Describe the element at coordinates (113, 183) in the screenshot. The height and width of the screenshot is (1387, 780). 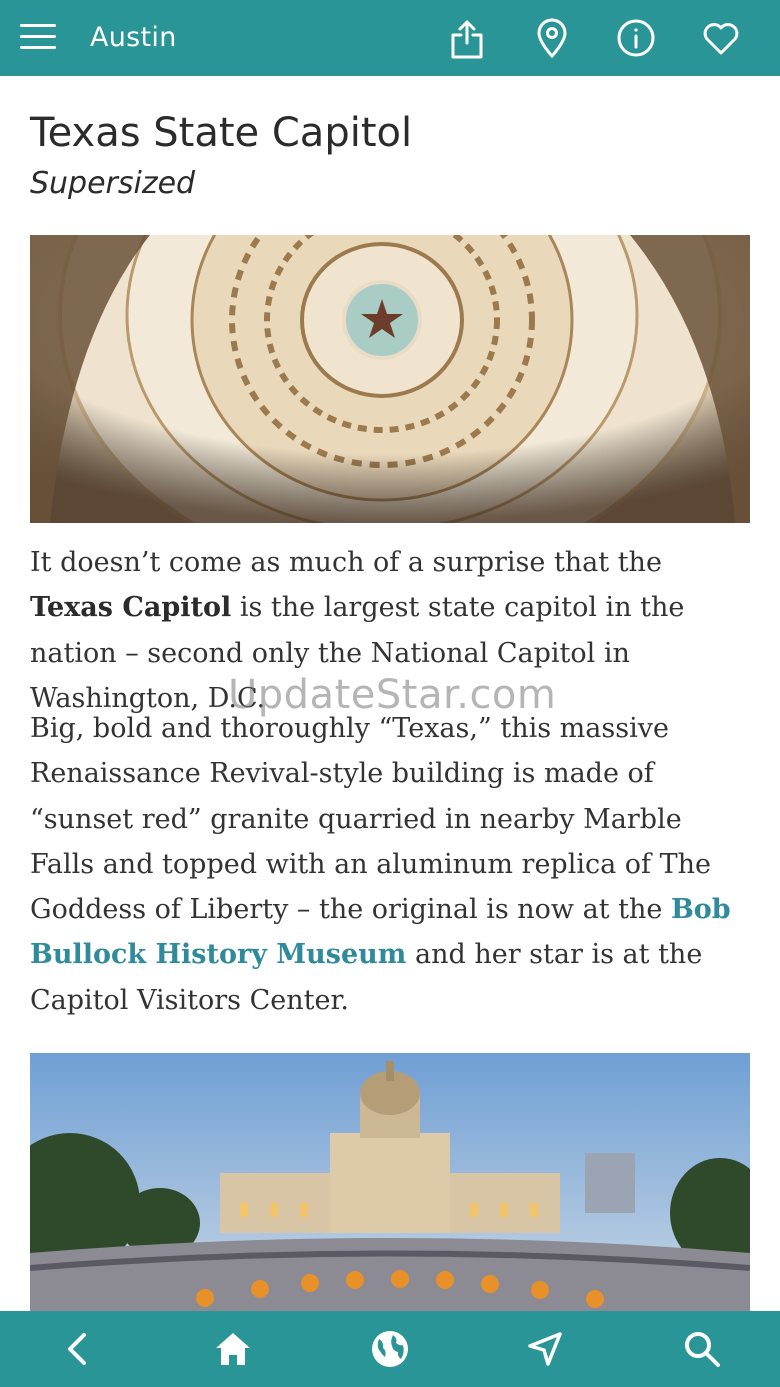
I see `article-subtitle: Supersized` at that location.